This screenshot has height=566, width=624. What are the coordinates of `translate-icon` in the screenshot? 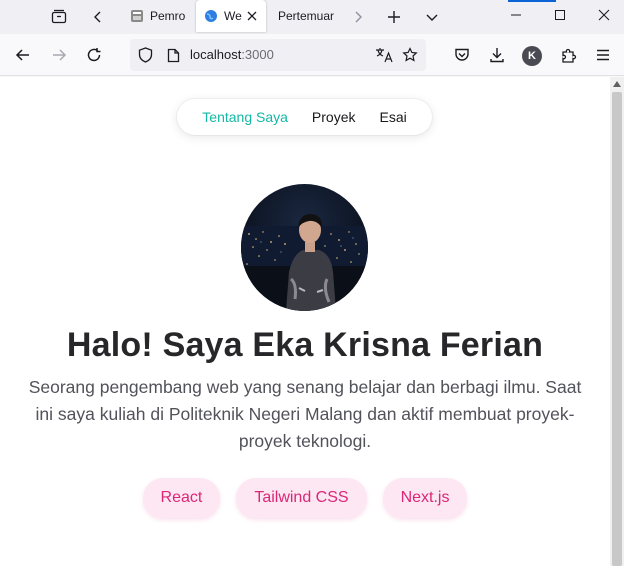 It's located at (384, 55).